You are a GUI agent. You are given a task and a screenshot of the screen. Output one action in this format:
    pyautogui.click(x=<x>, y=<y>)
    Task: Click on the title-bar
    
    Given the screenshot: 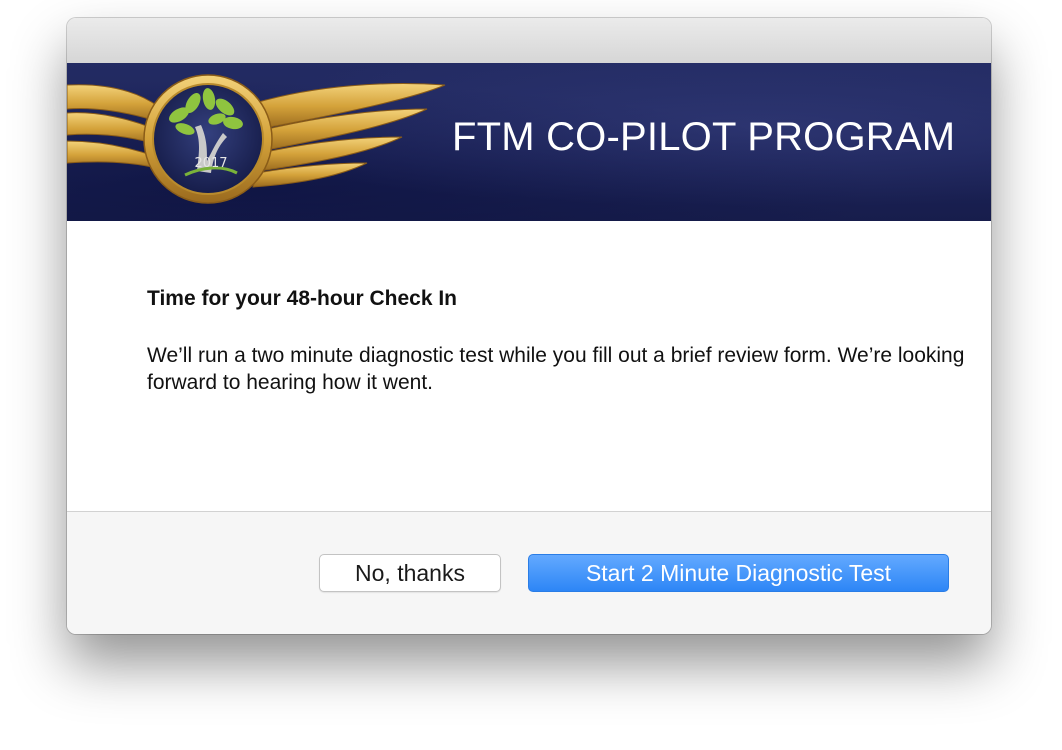 What is the action you would take?
    pyautogui.click(x=529, y=41)
    